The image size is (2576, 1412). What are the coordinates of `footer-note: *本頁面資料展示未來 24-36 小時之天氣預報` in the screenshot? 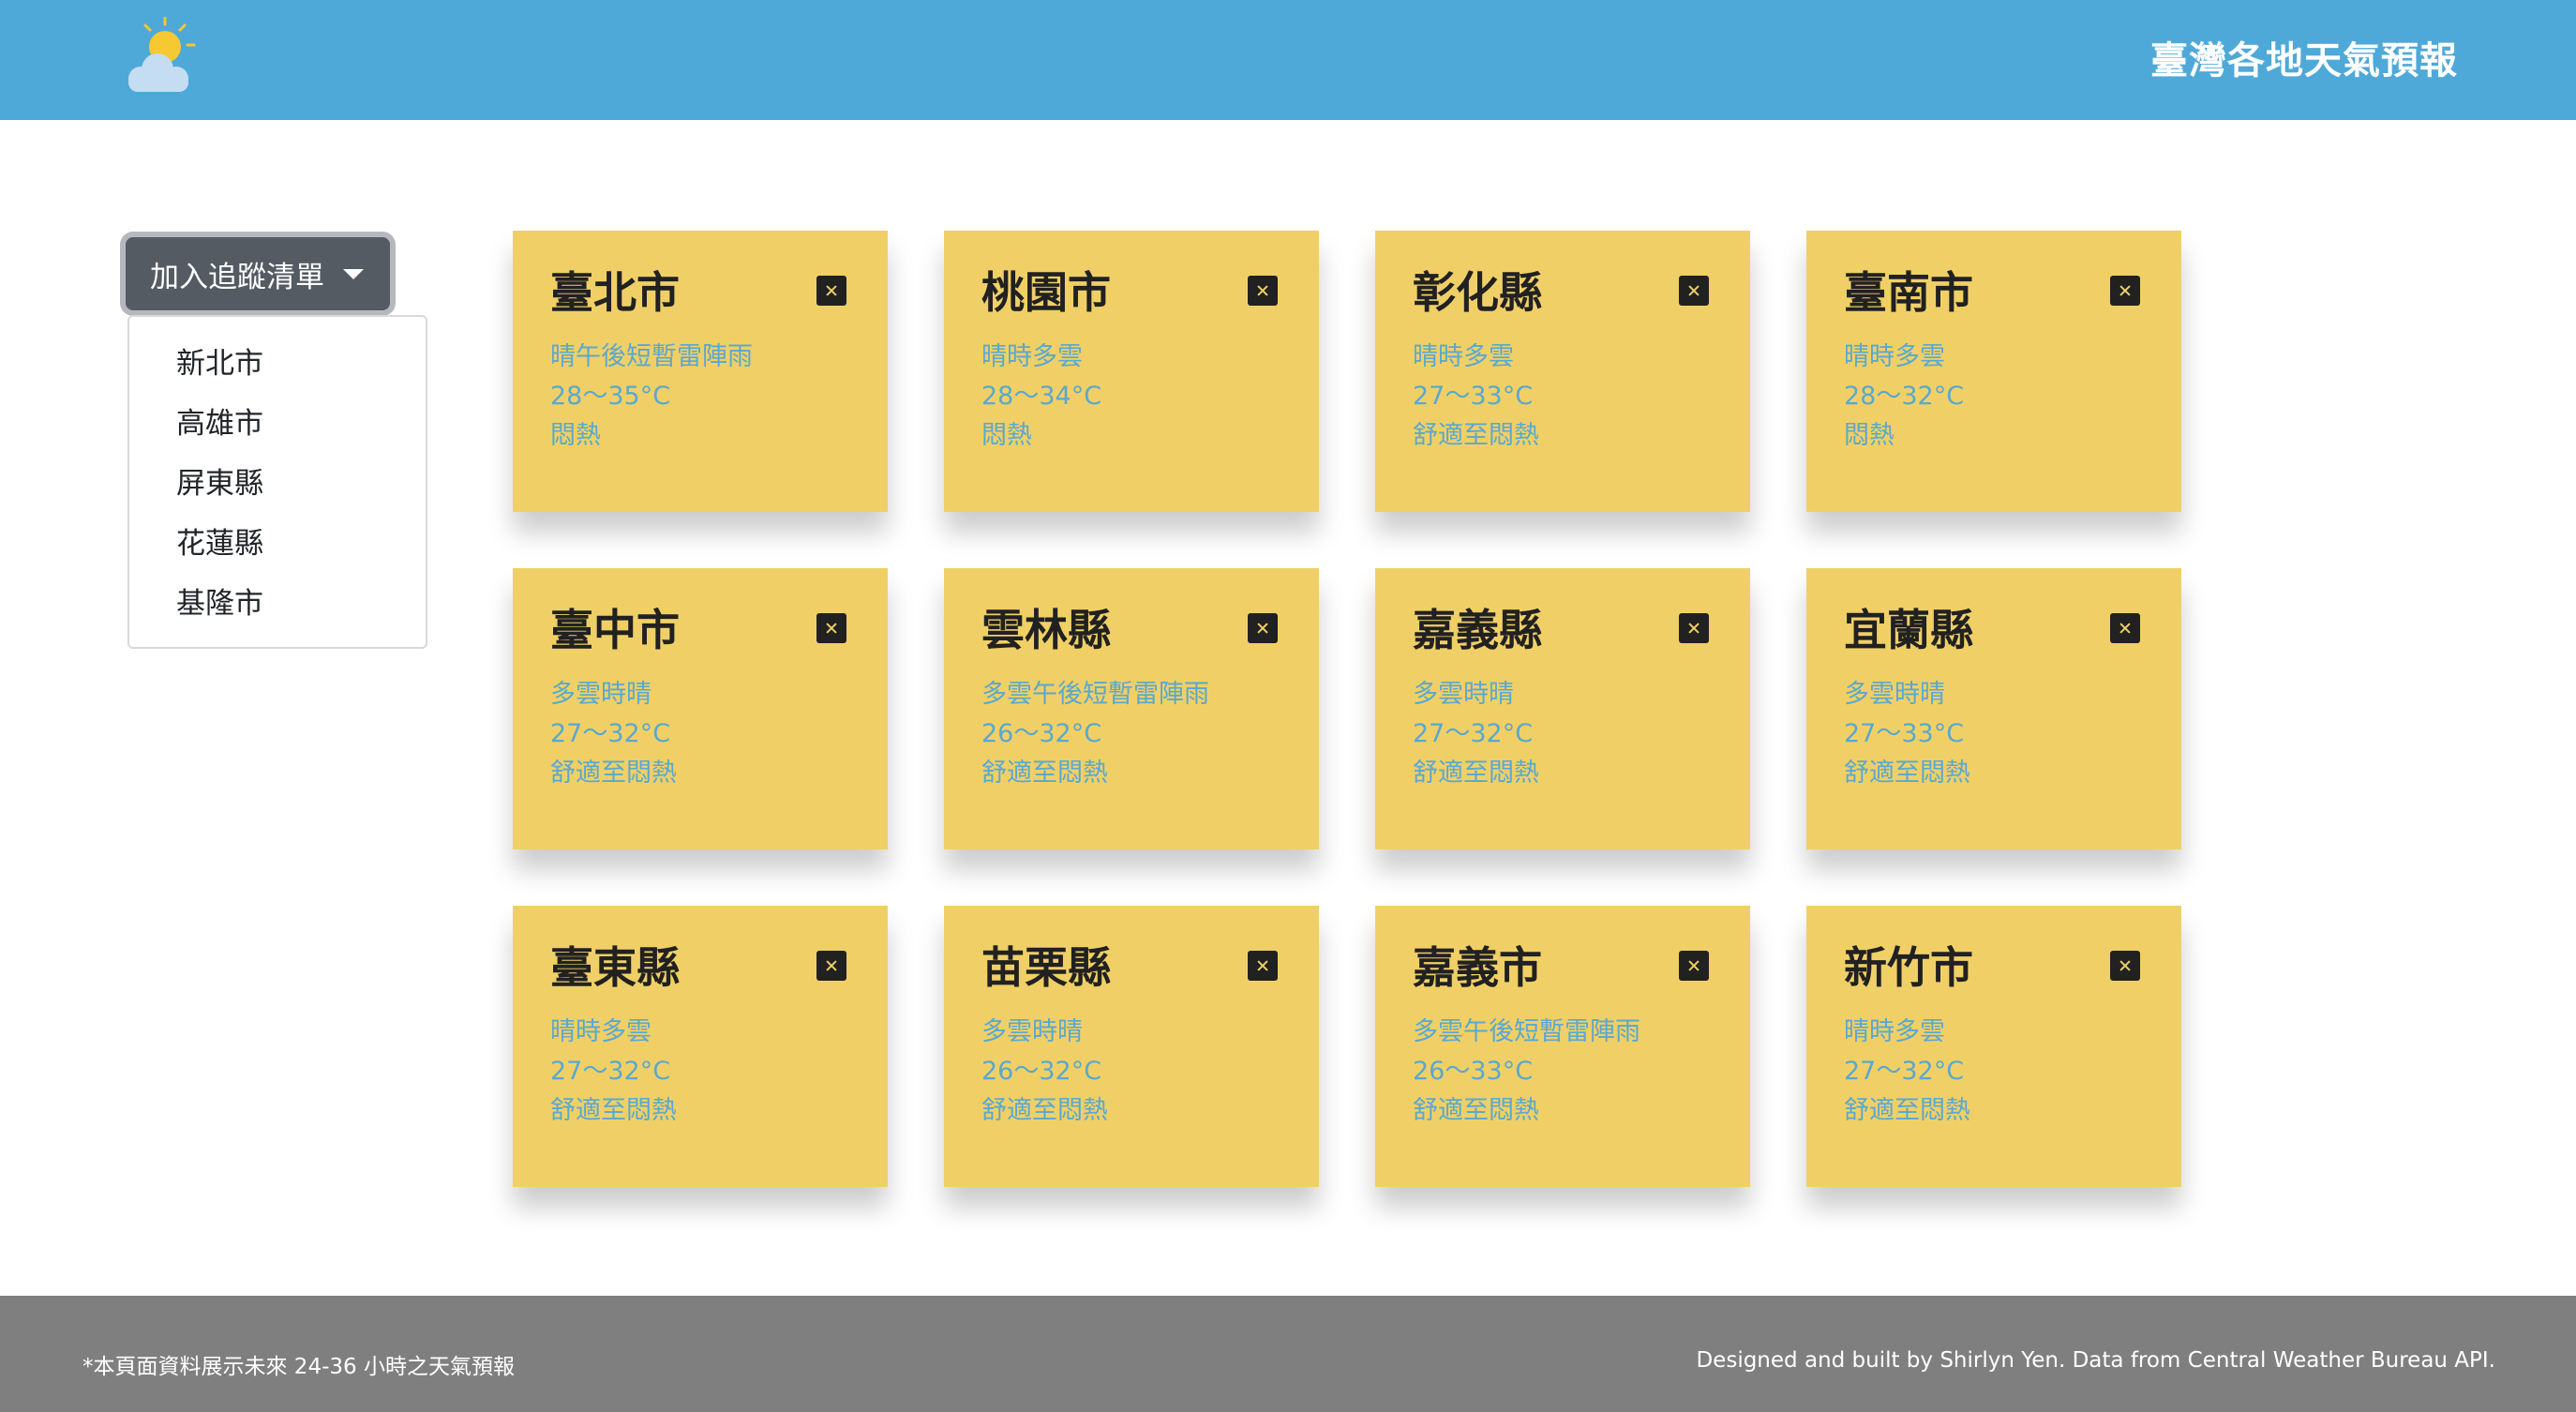 It's located at (299, 1367).